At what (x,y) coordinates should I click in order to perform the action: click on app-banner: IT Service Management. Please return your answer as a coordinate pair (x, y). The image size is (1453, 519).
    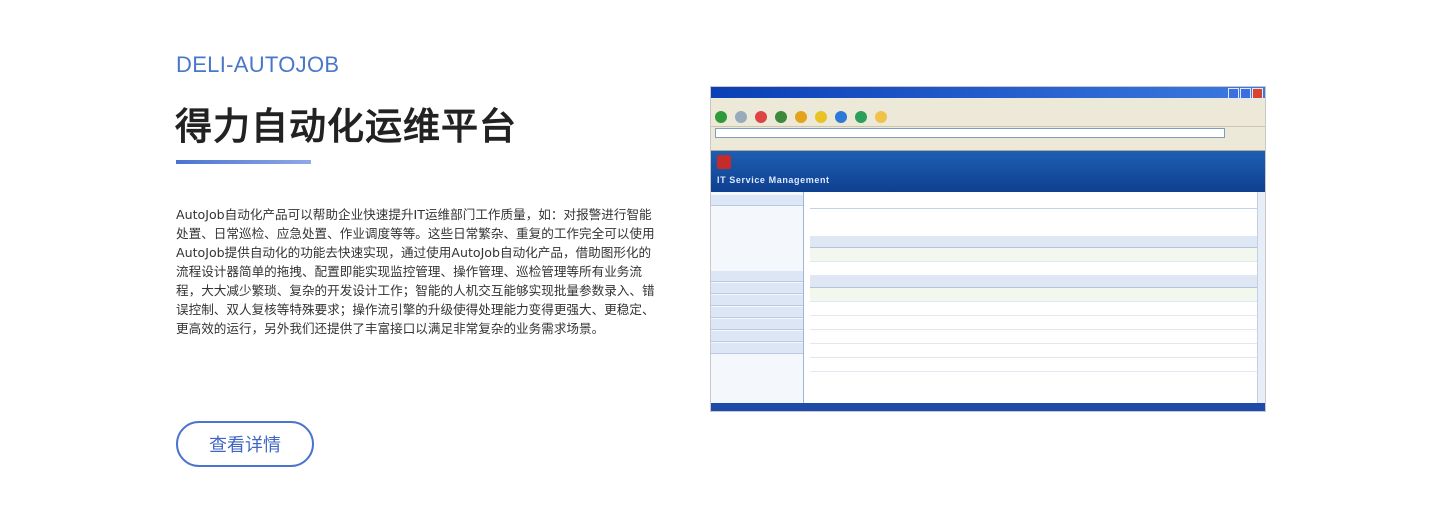
    Looking at the image, I should click on (988, 172).